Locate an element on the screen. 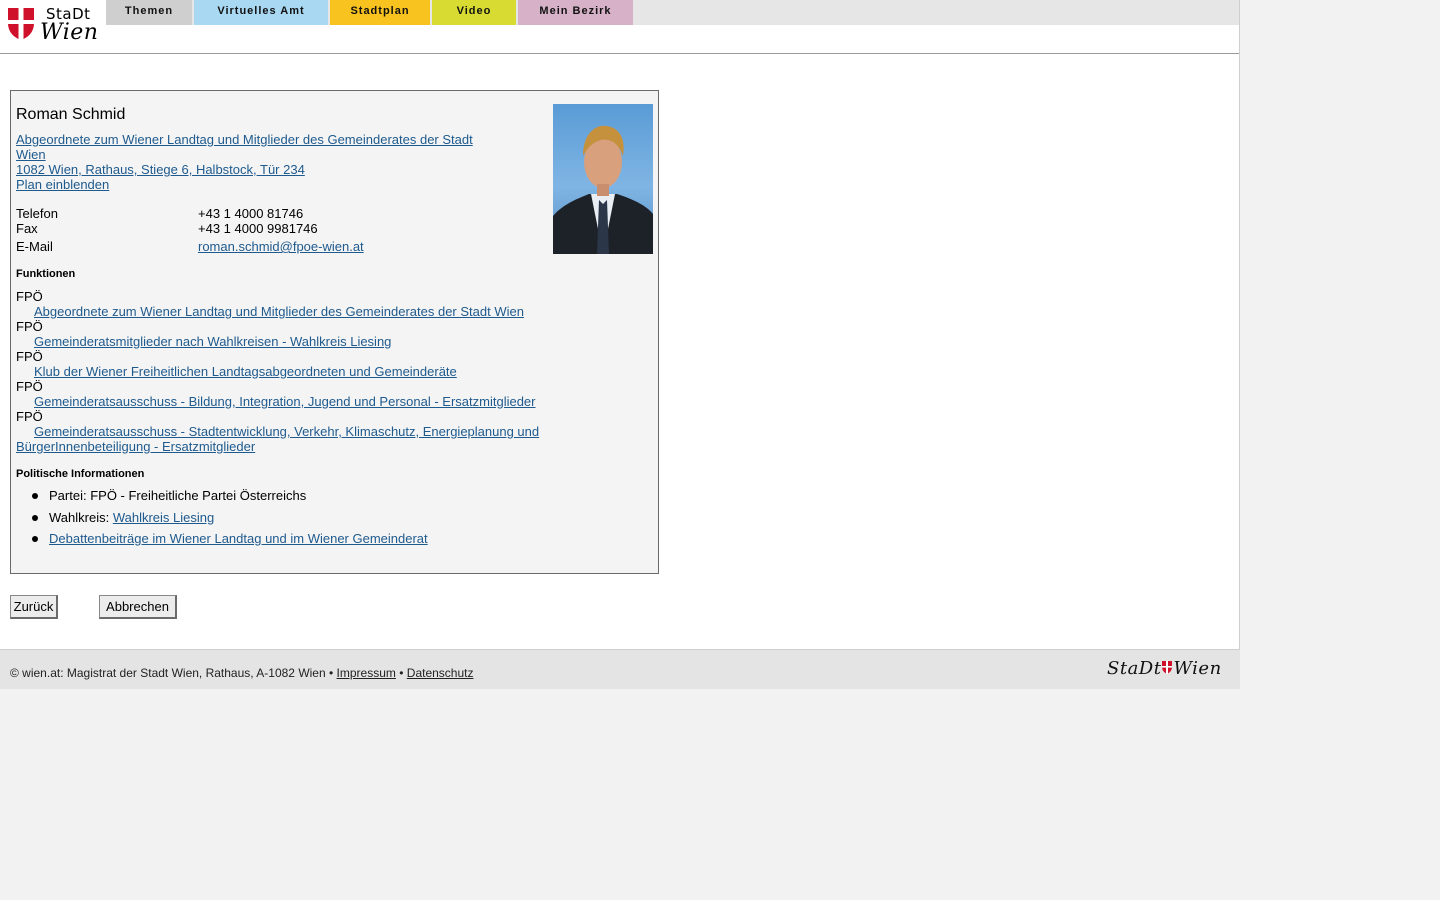 This screenshot has width=1440, height=900. footer-logo-stadt: StaDt is located at coordinates (1134, 668).